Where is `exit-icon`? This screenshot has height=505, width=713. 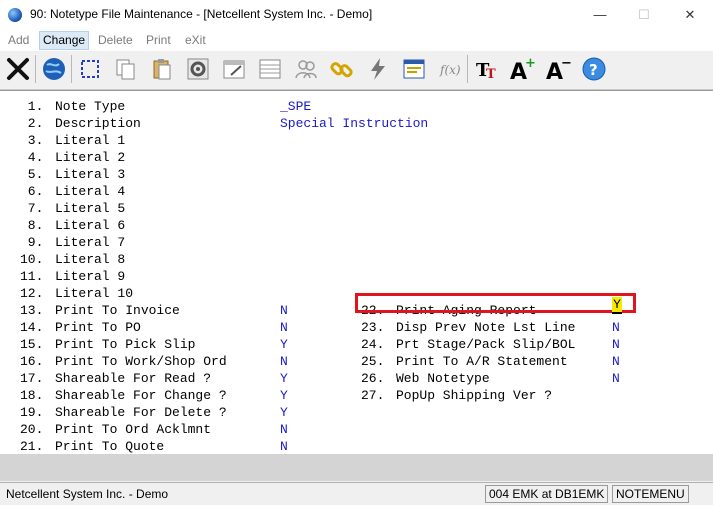 exit-icon is located at coordinates (18, 69).